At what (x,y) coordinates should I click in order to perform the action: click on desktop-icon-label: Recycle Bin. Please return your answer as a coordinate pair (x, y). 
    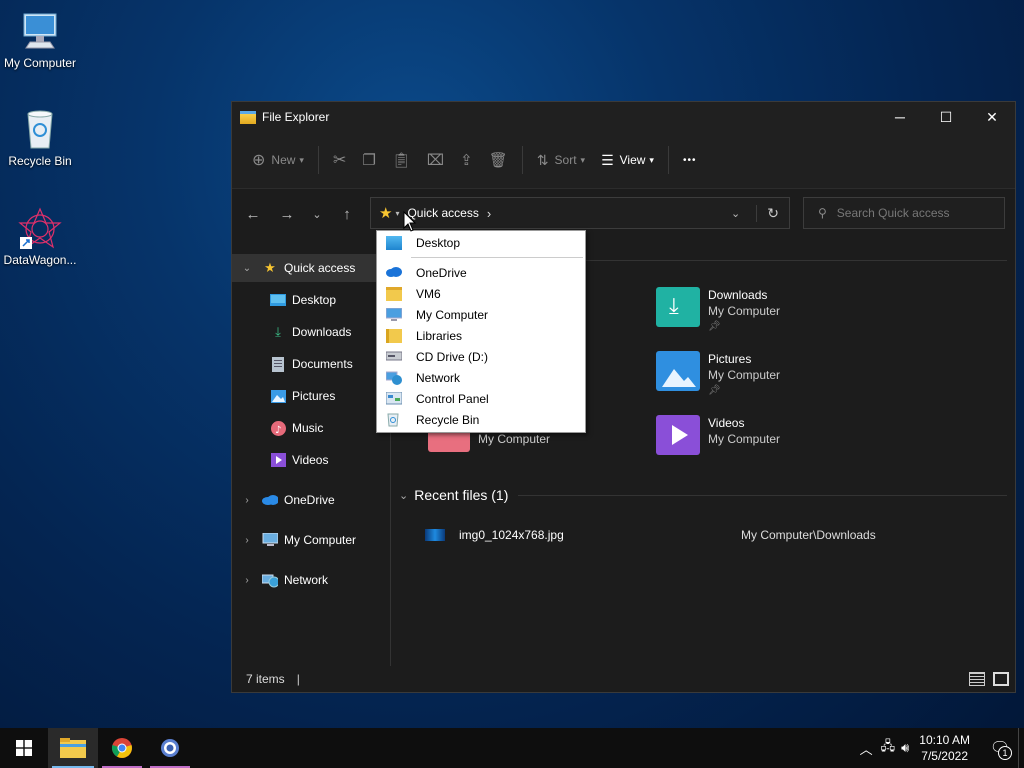
    Looking at the image, I should click on (40, 161).